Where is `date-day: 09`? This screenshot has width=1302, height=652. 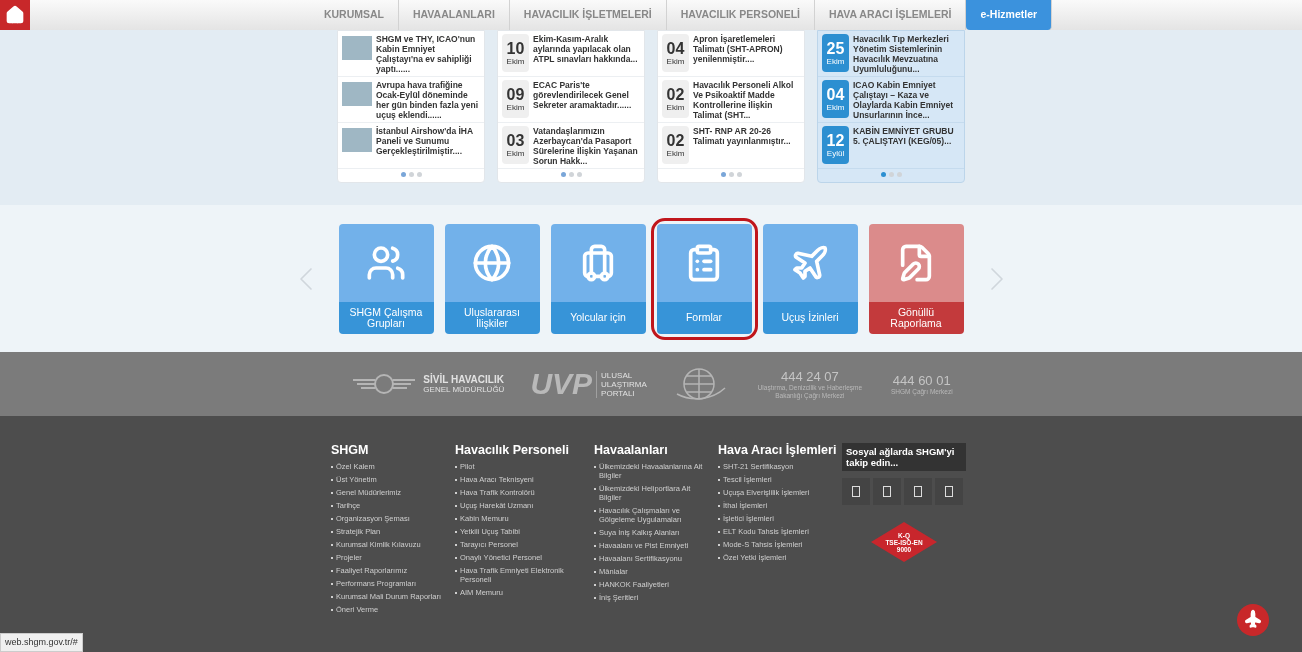
date-day: 09 is located at coordinates (515, 94).